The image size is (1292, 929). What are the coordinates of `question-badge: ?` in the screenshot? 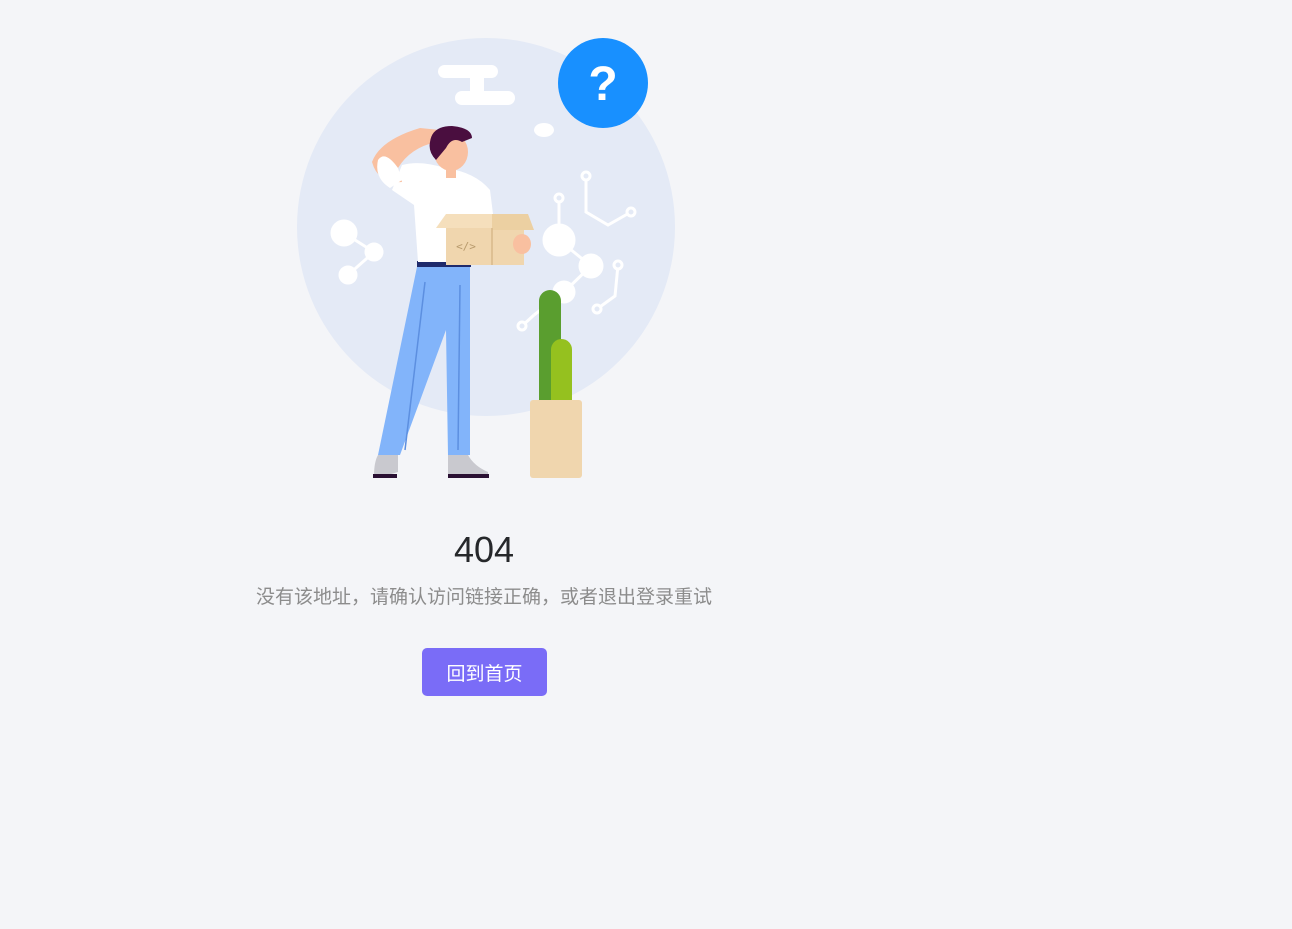 It's located at (603, 83).